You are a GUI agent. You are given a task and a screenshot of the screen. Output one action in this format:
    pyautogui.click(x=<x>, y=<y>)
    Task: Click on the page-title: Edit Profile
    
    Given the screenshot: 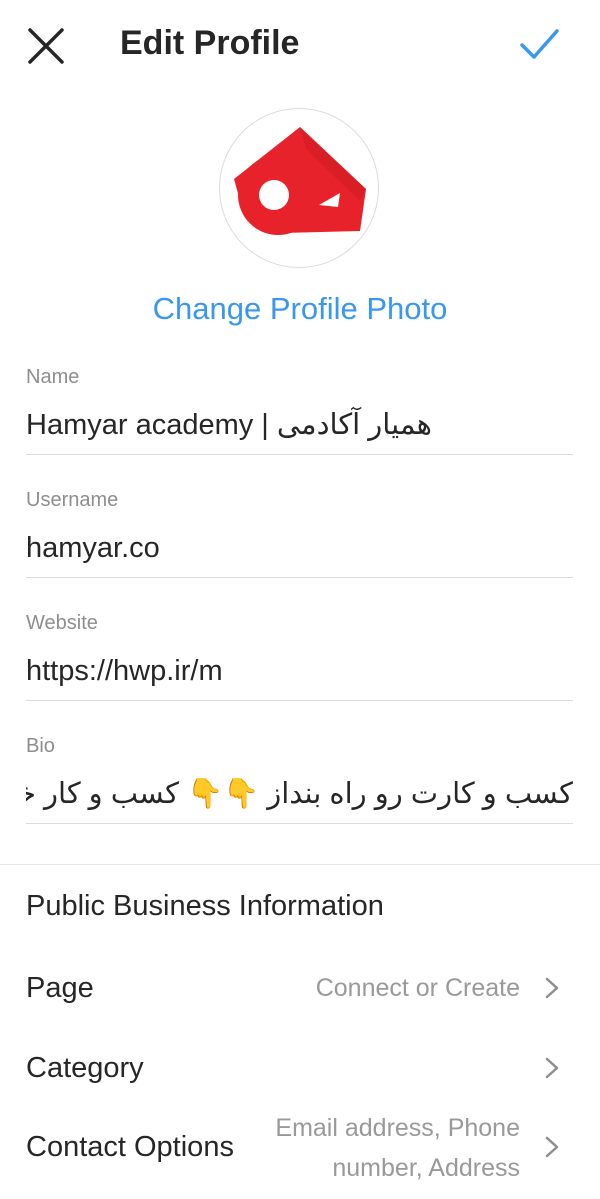 What is the action you would take?
    pyautogui.click(x=210, y=43)
    